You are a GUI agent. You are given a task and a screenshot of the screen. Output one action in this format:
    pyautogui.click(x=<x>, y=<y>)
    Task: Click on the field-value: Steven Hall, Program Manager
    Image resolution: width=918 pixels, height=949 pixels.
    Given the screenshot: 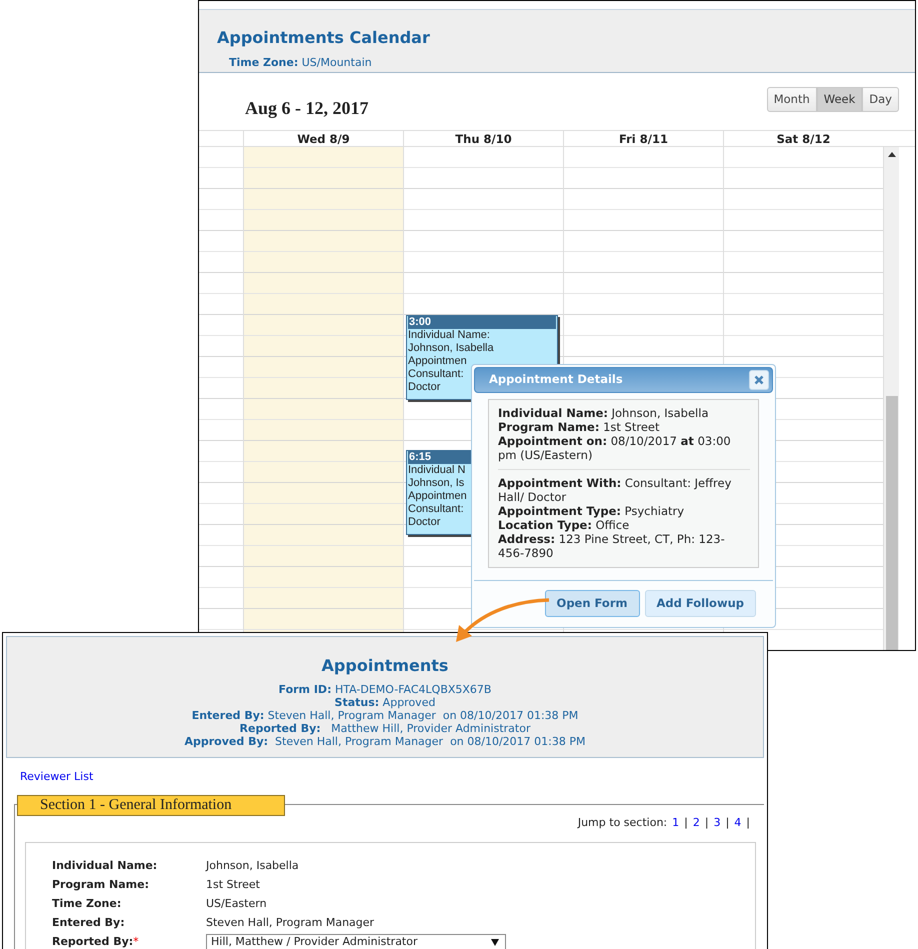 What is the action you would take?
    pyautogui.click(x=290, y=923)
    